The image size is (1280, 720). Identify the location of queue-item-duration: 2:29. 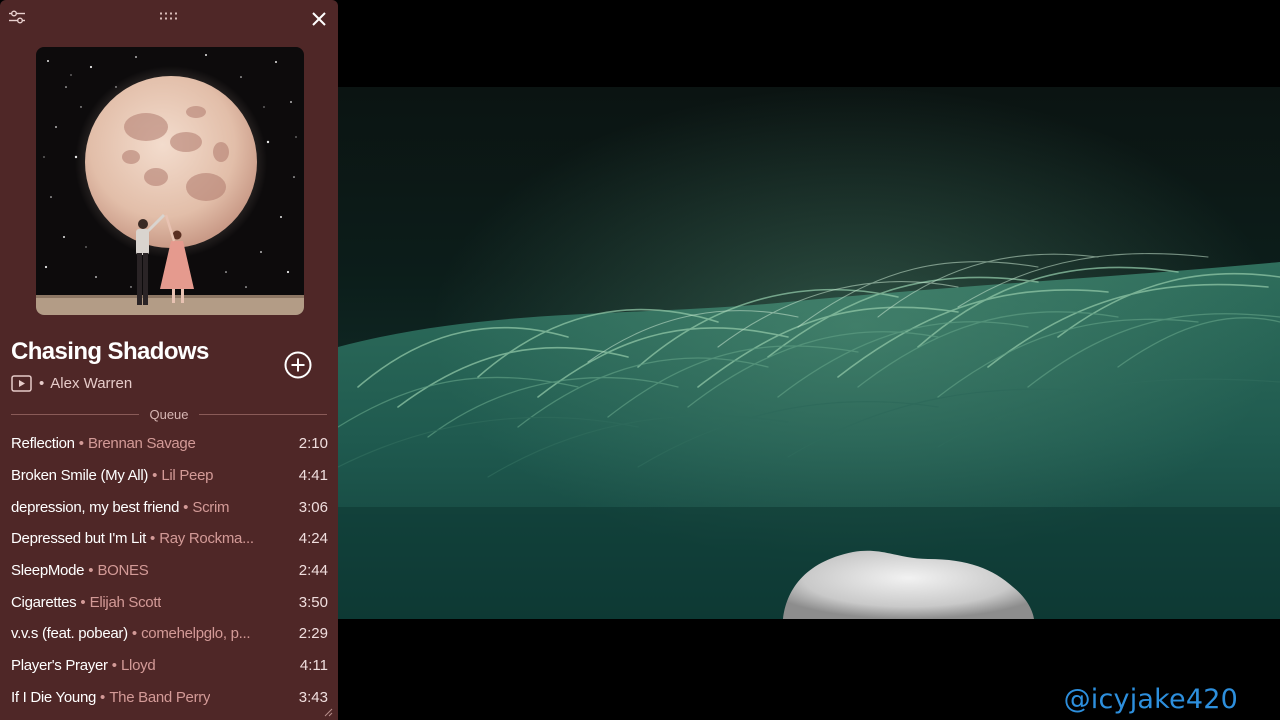
(313, 634).